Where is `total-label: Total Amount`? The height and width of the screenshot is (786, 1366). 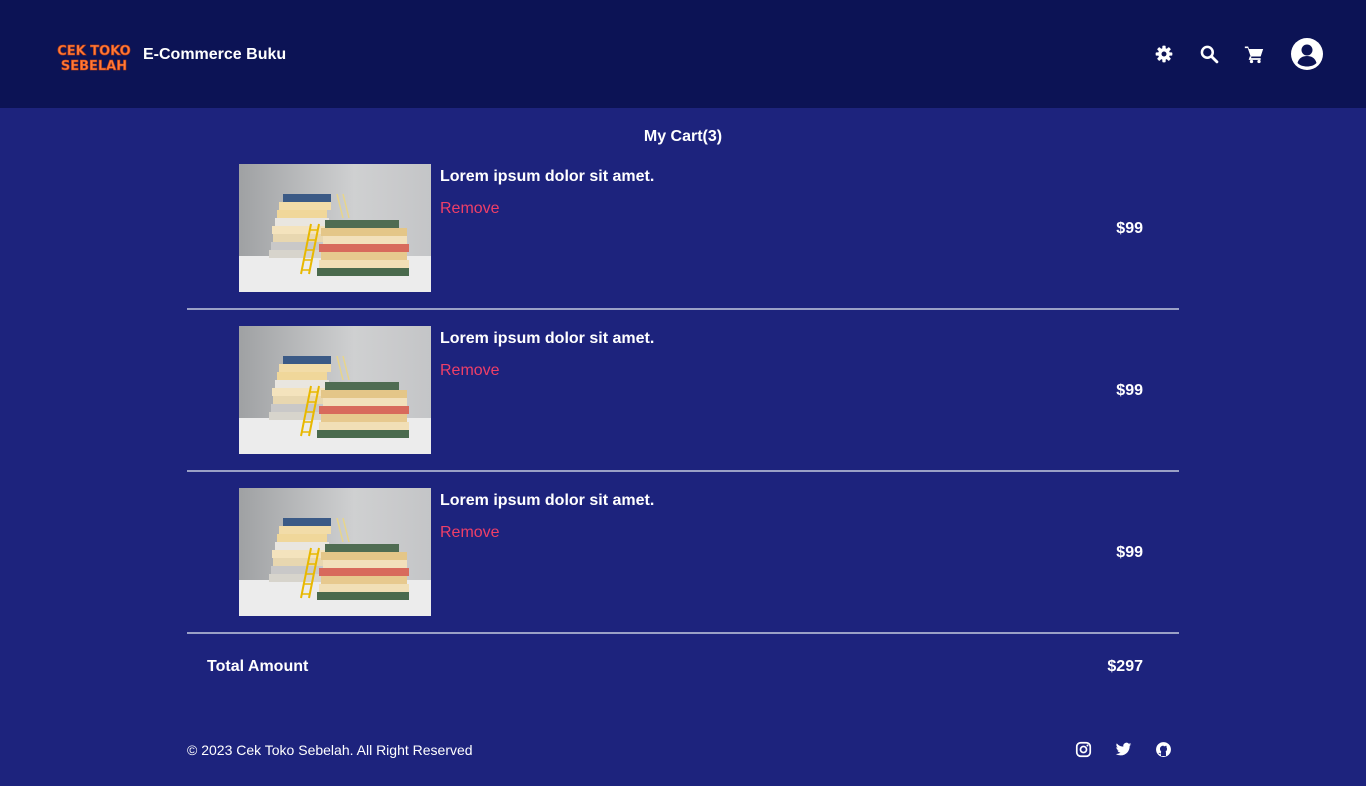 total-label: Total Amount is located at coordinates (258, 666).